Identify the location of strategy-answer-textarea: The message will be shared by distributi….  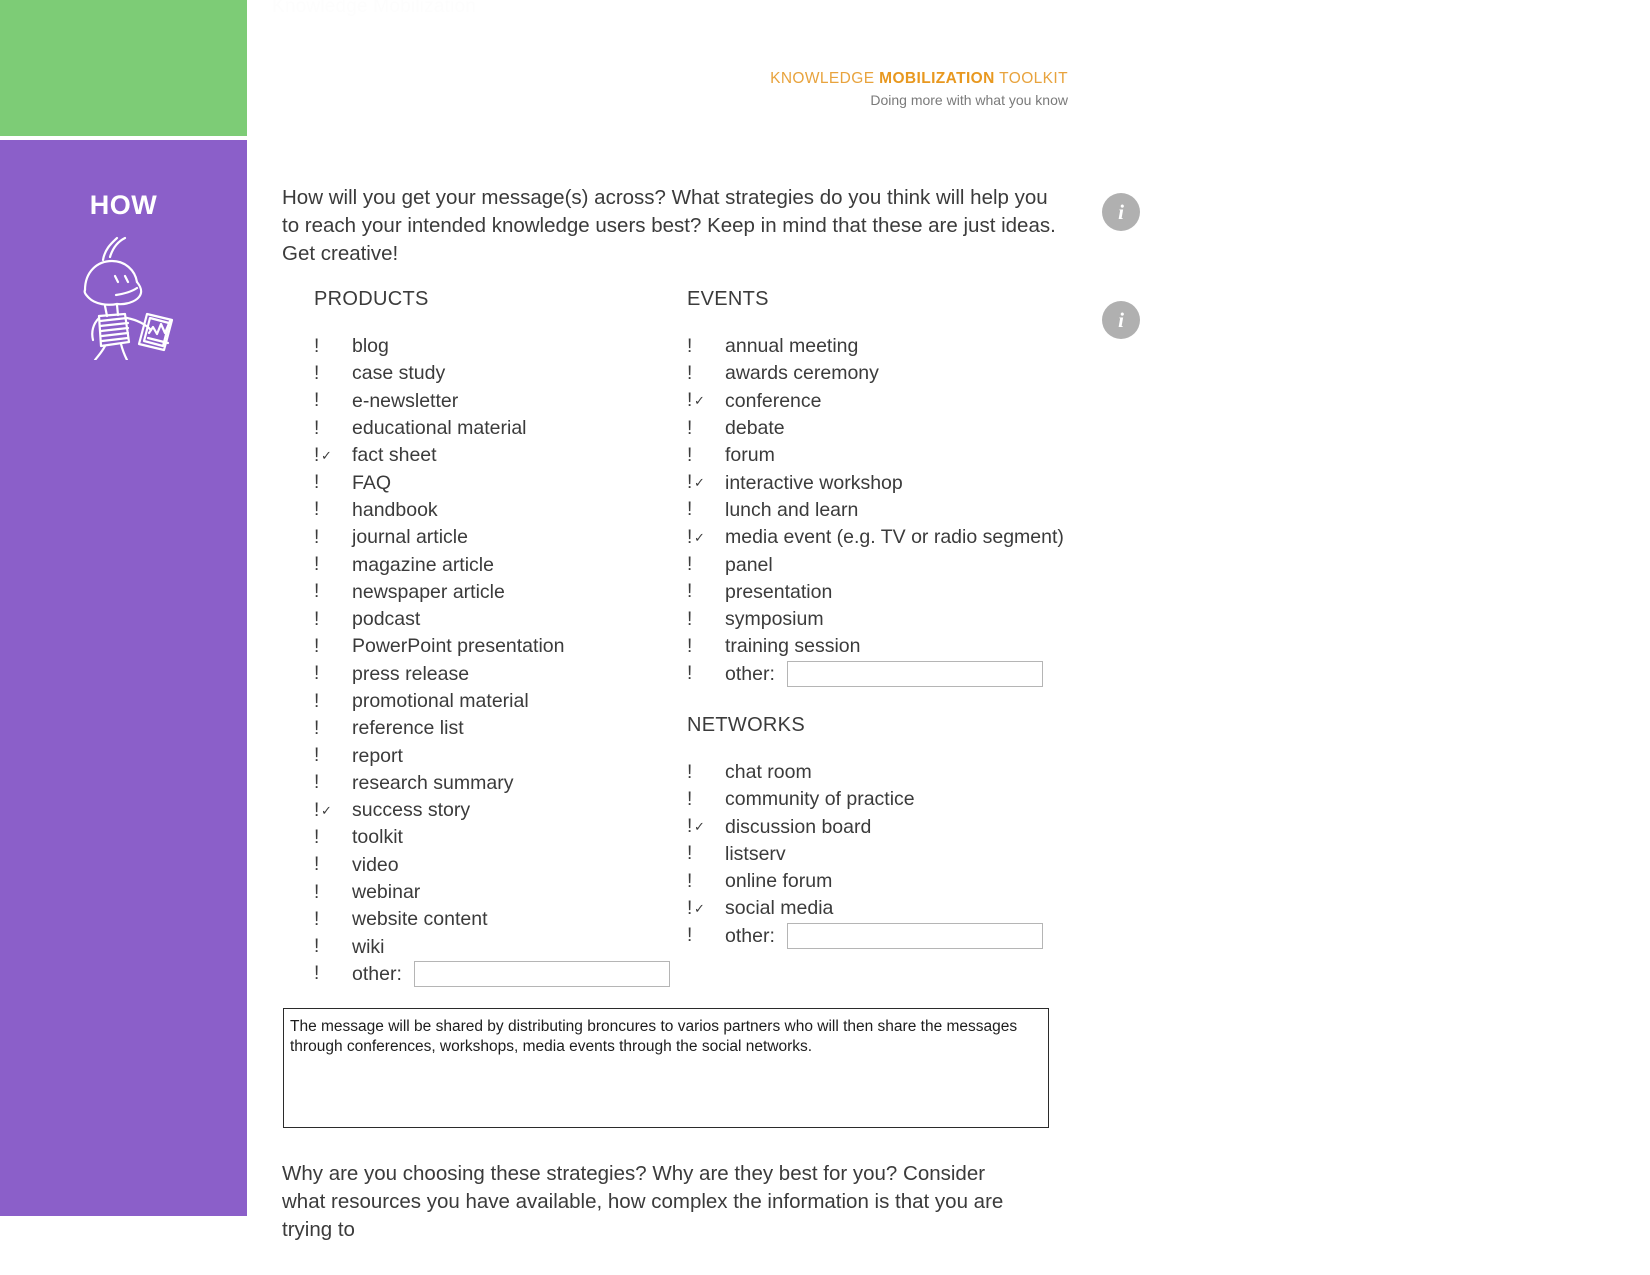
(666, 1068).